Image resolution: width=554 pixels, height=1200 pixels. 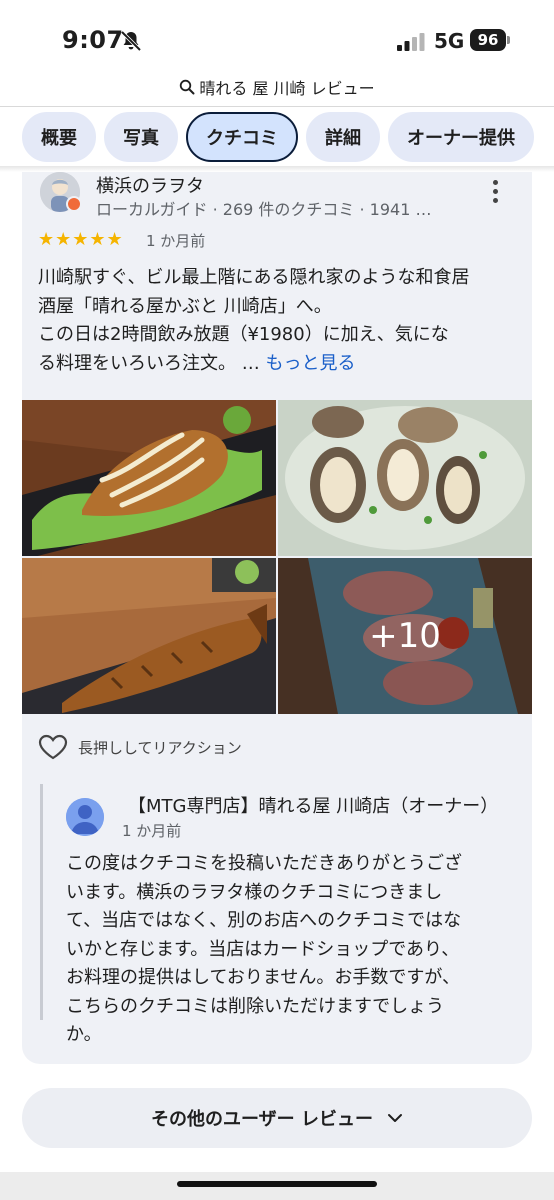 I want to click on review-text-line: 酒屋「晴れる屋かぶと 川崎店」へ。, so click(x=185, y=306).